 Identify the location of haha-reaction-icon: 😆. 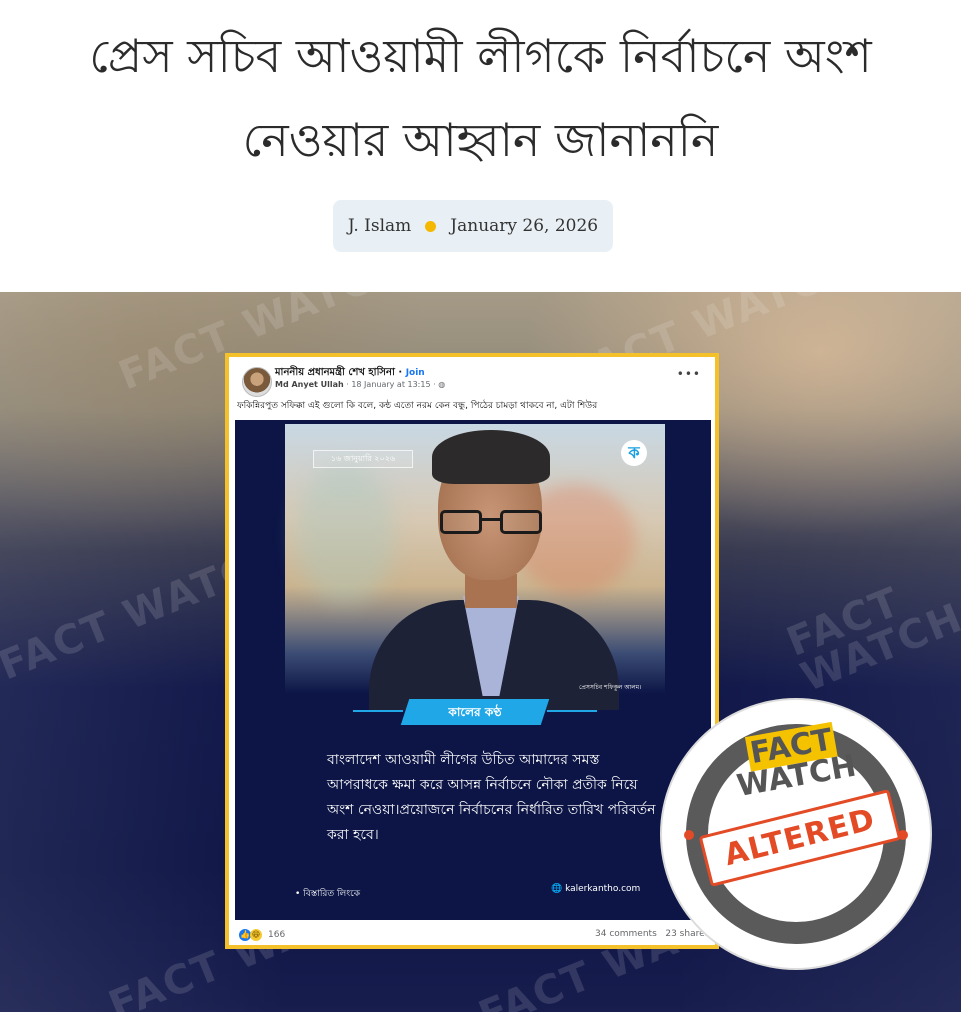
(256, 935).